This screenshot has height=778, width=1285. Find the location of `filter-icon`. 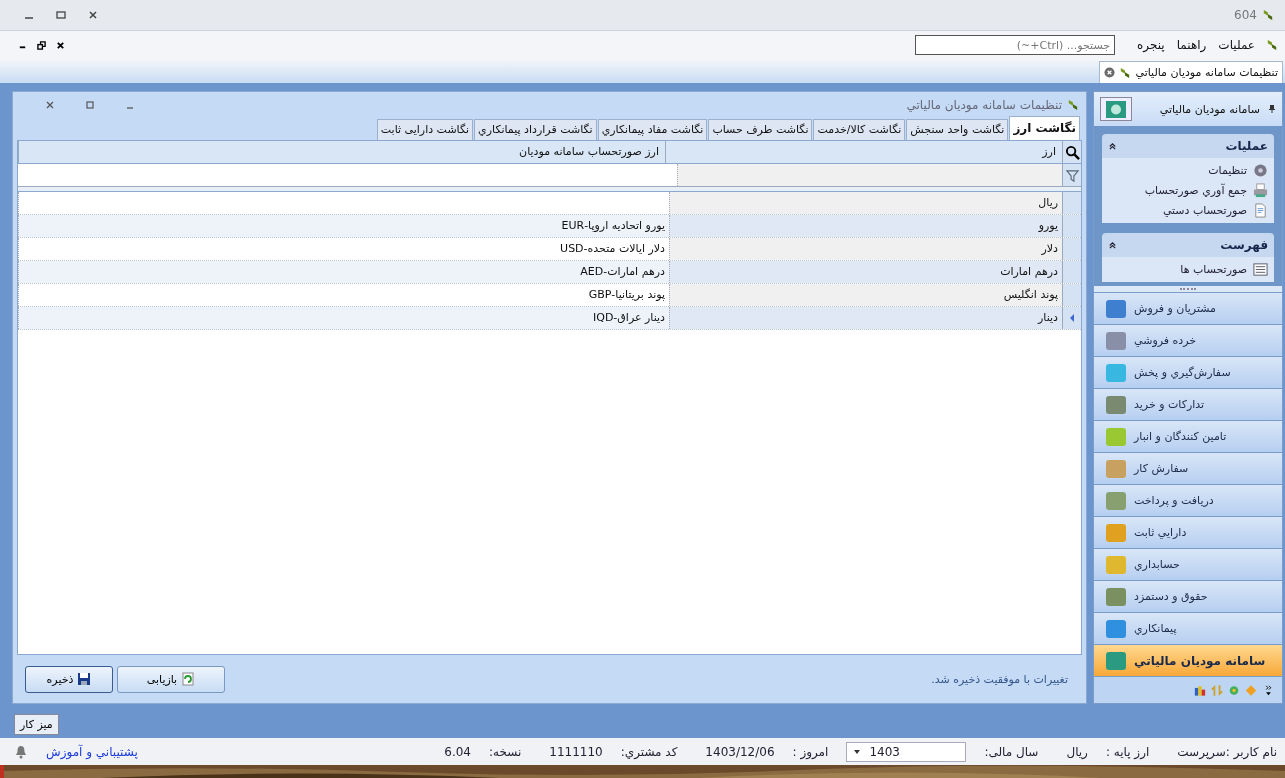

filter-icon is located at coordinates (1072, 175).